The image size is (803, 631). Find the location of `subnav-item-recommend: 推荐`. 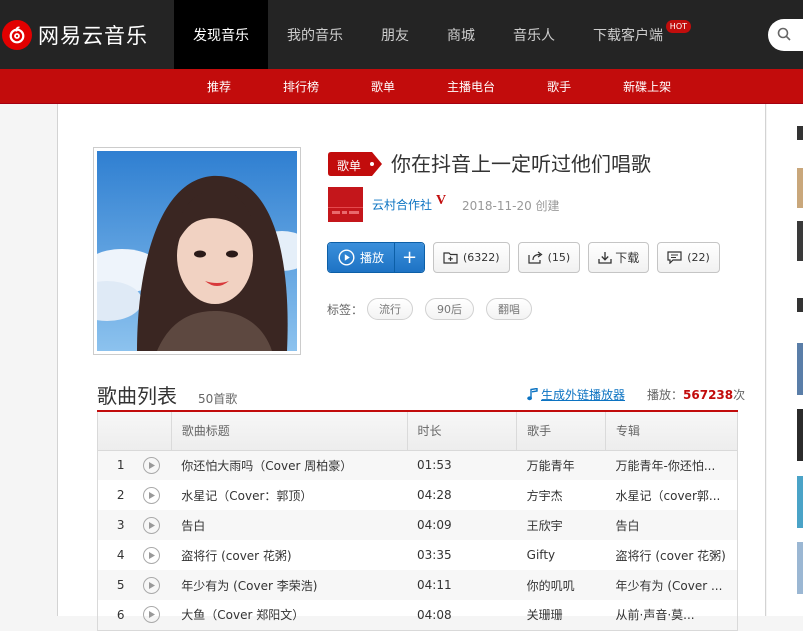

subnav-item-recommend: 推荐 is located at coordinates (219, 86).